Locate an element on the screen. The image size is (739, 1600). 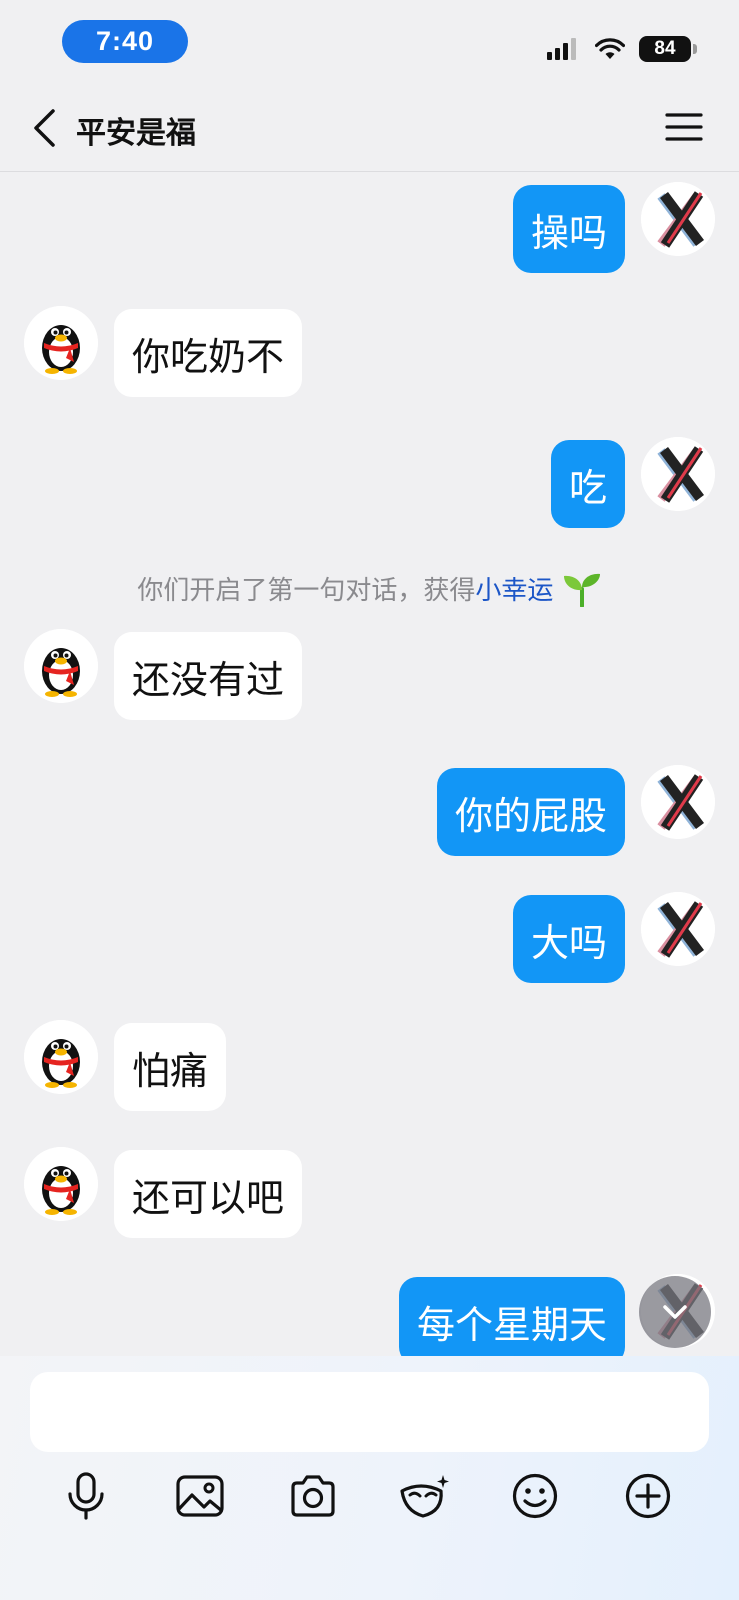
menu-button is located at coordinates (684, 129).